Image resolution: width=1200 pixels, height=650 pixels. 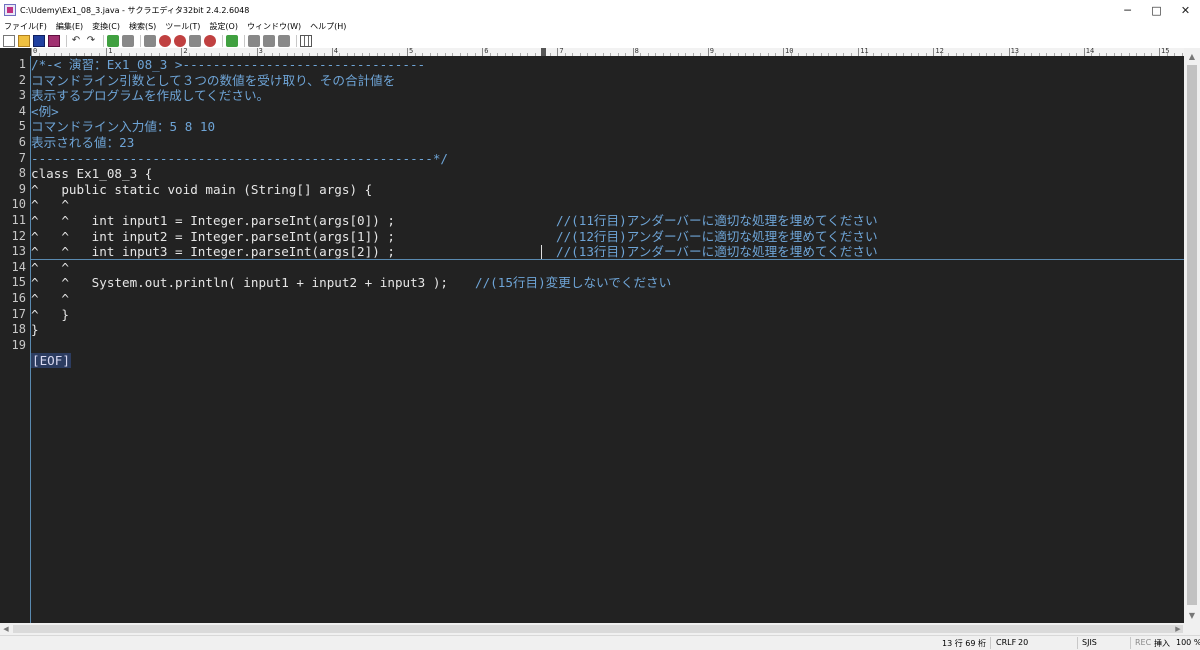 What do you see at coordinates (13, 159) in the screenshot?
I see `line-number: 7` at bounding box center [13, 159].